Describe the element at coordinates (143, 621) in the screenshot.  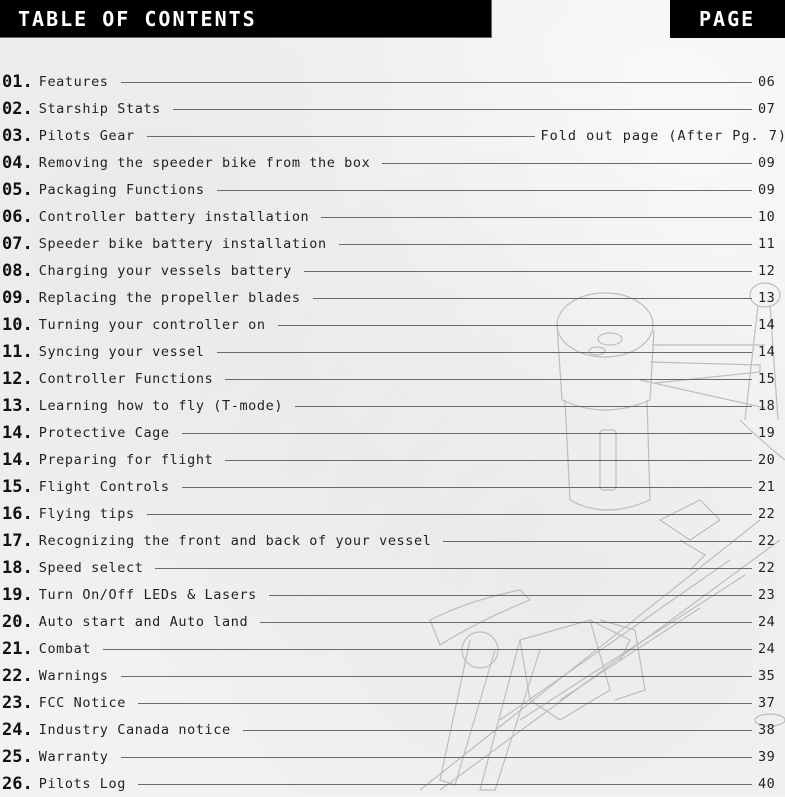
I see `toc-entry-title: Auto start and Auto land` at that location.